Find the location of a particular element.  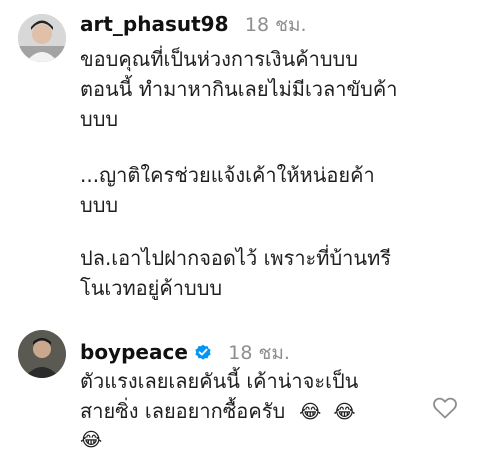

heart-icon is located at coordinates (445, 408).